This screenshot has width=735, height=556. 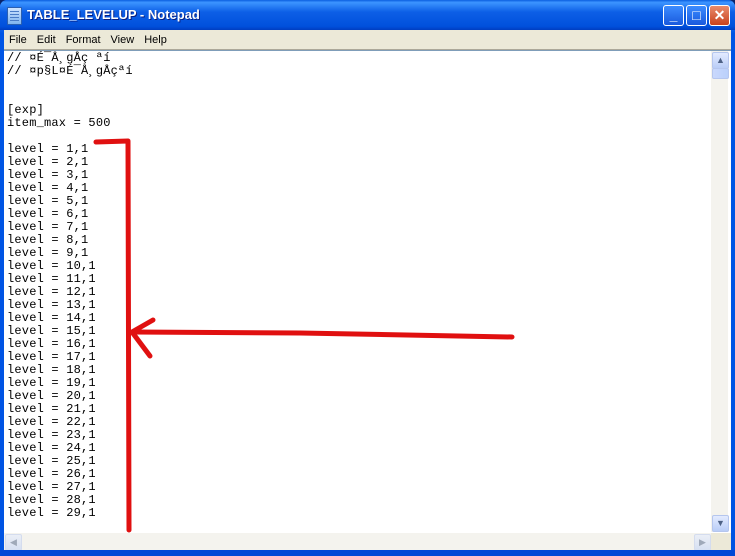 I want to click on annotation-bracket, so click(x=112, y=335).